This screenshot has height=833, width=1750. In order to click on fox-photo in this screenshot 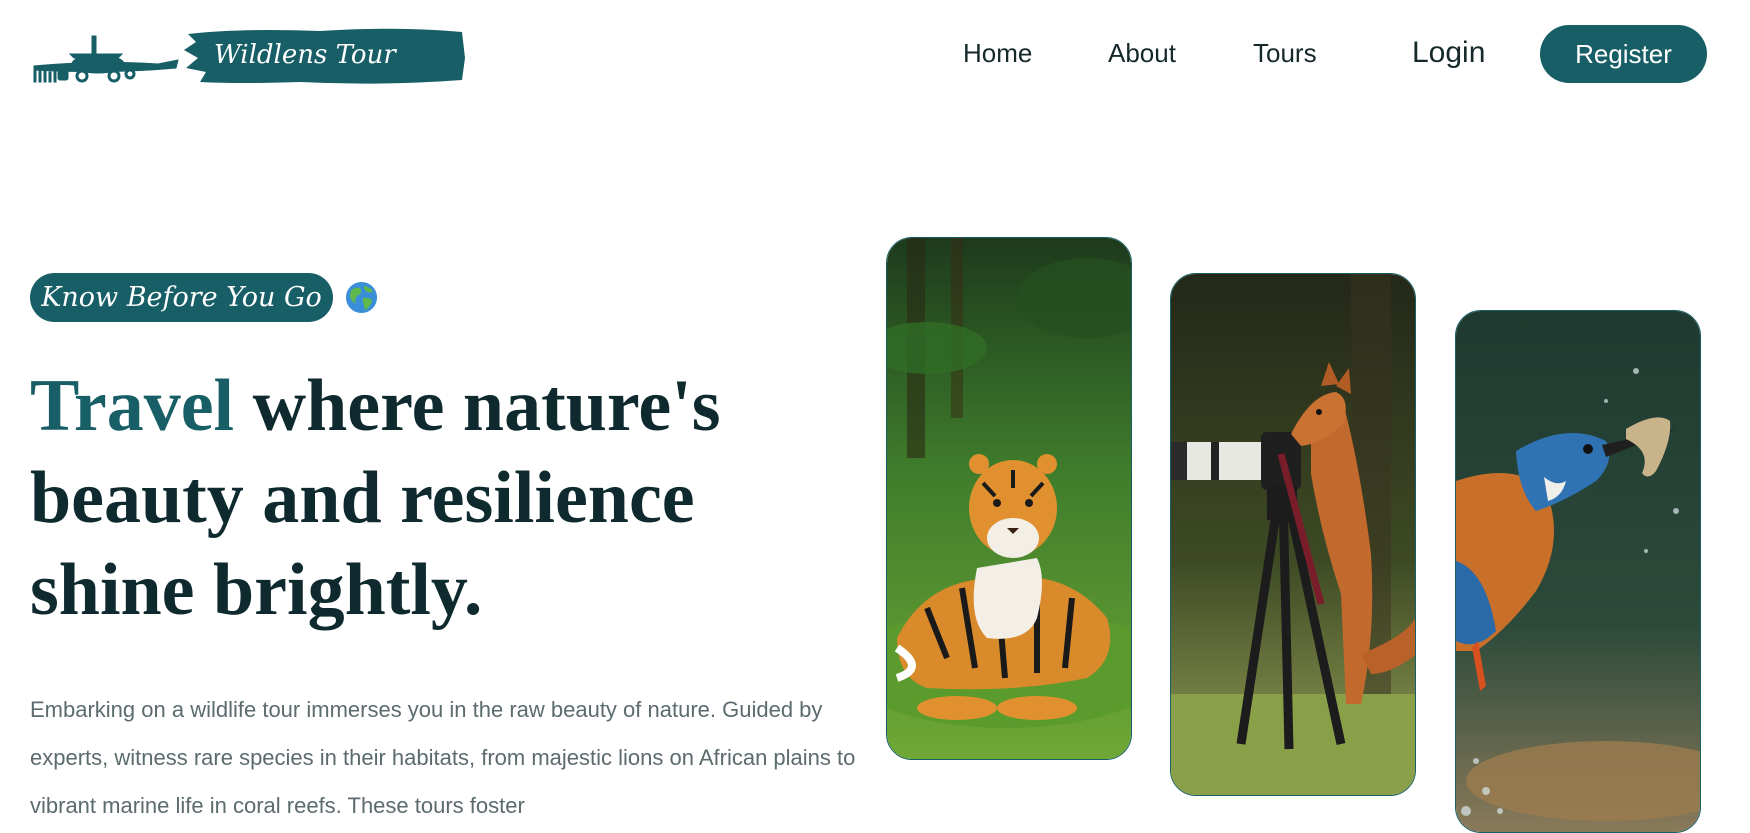, I will do `click(1293, 534)`.